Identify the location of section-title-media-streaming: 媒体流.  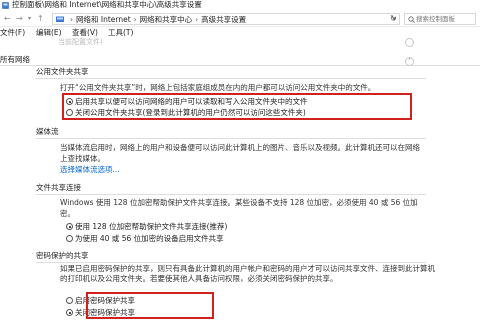
(47, 131).